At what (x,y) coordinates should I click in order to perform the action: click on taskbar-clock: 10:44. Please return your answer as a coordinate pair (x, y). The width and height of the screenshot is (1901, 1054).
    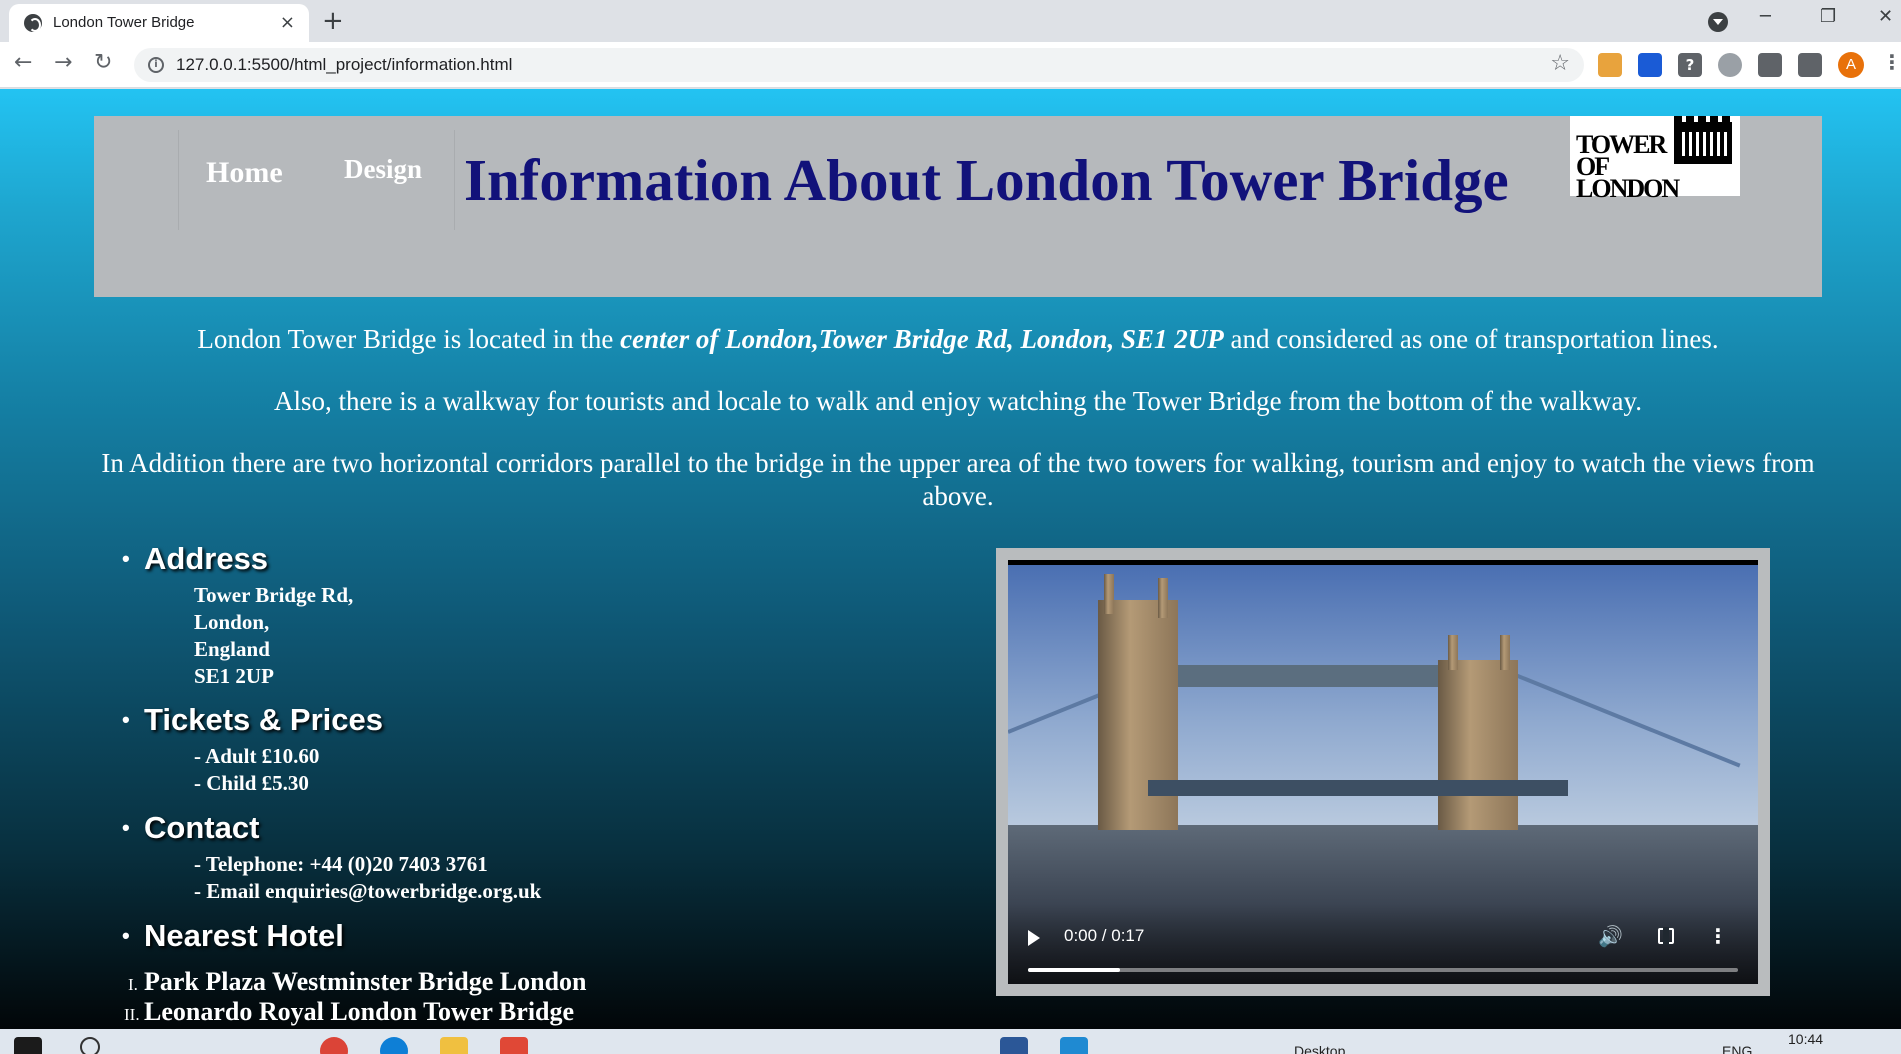
    Looking at the image, I should click on (1805, 1039).